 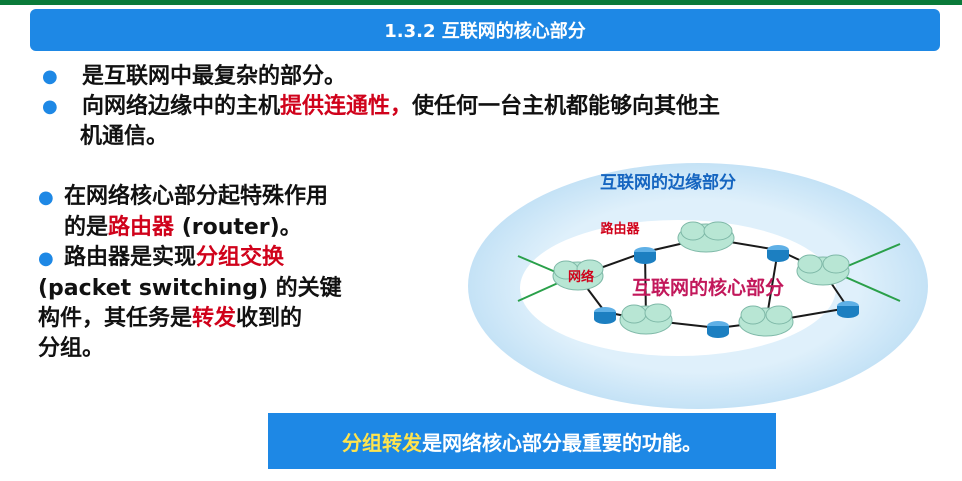 I want to click on slide-title-bar: 1.3.2 互联网的核心部分, so click(x=485, y=30).